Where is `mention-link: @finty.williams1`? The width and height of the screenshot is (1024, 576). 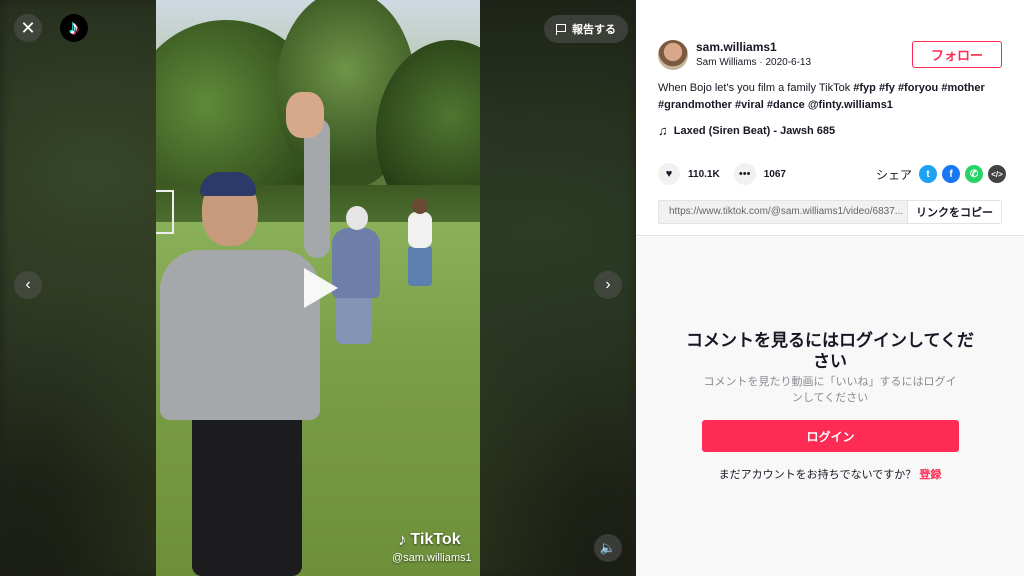
mention-link: @finty.williams1 is located at coordinates (850, 105).